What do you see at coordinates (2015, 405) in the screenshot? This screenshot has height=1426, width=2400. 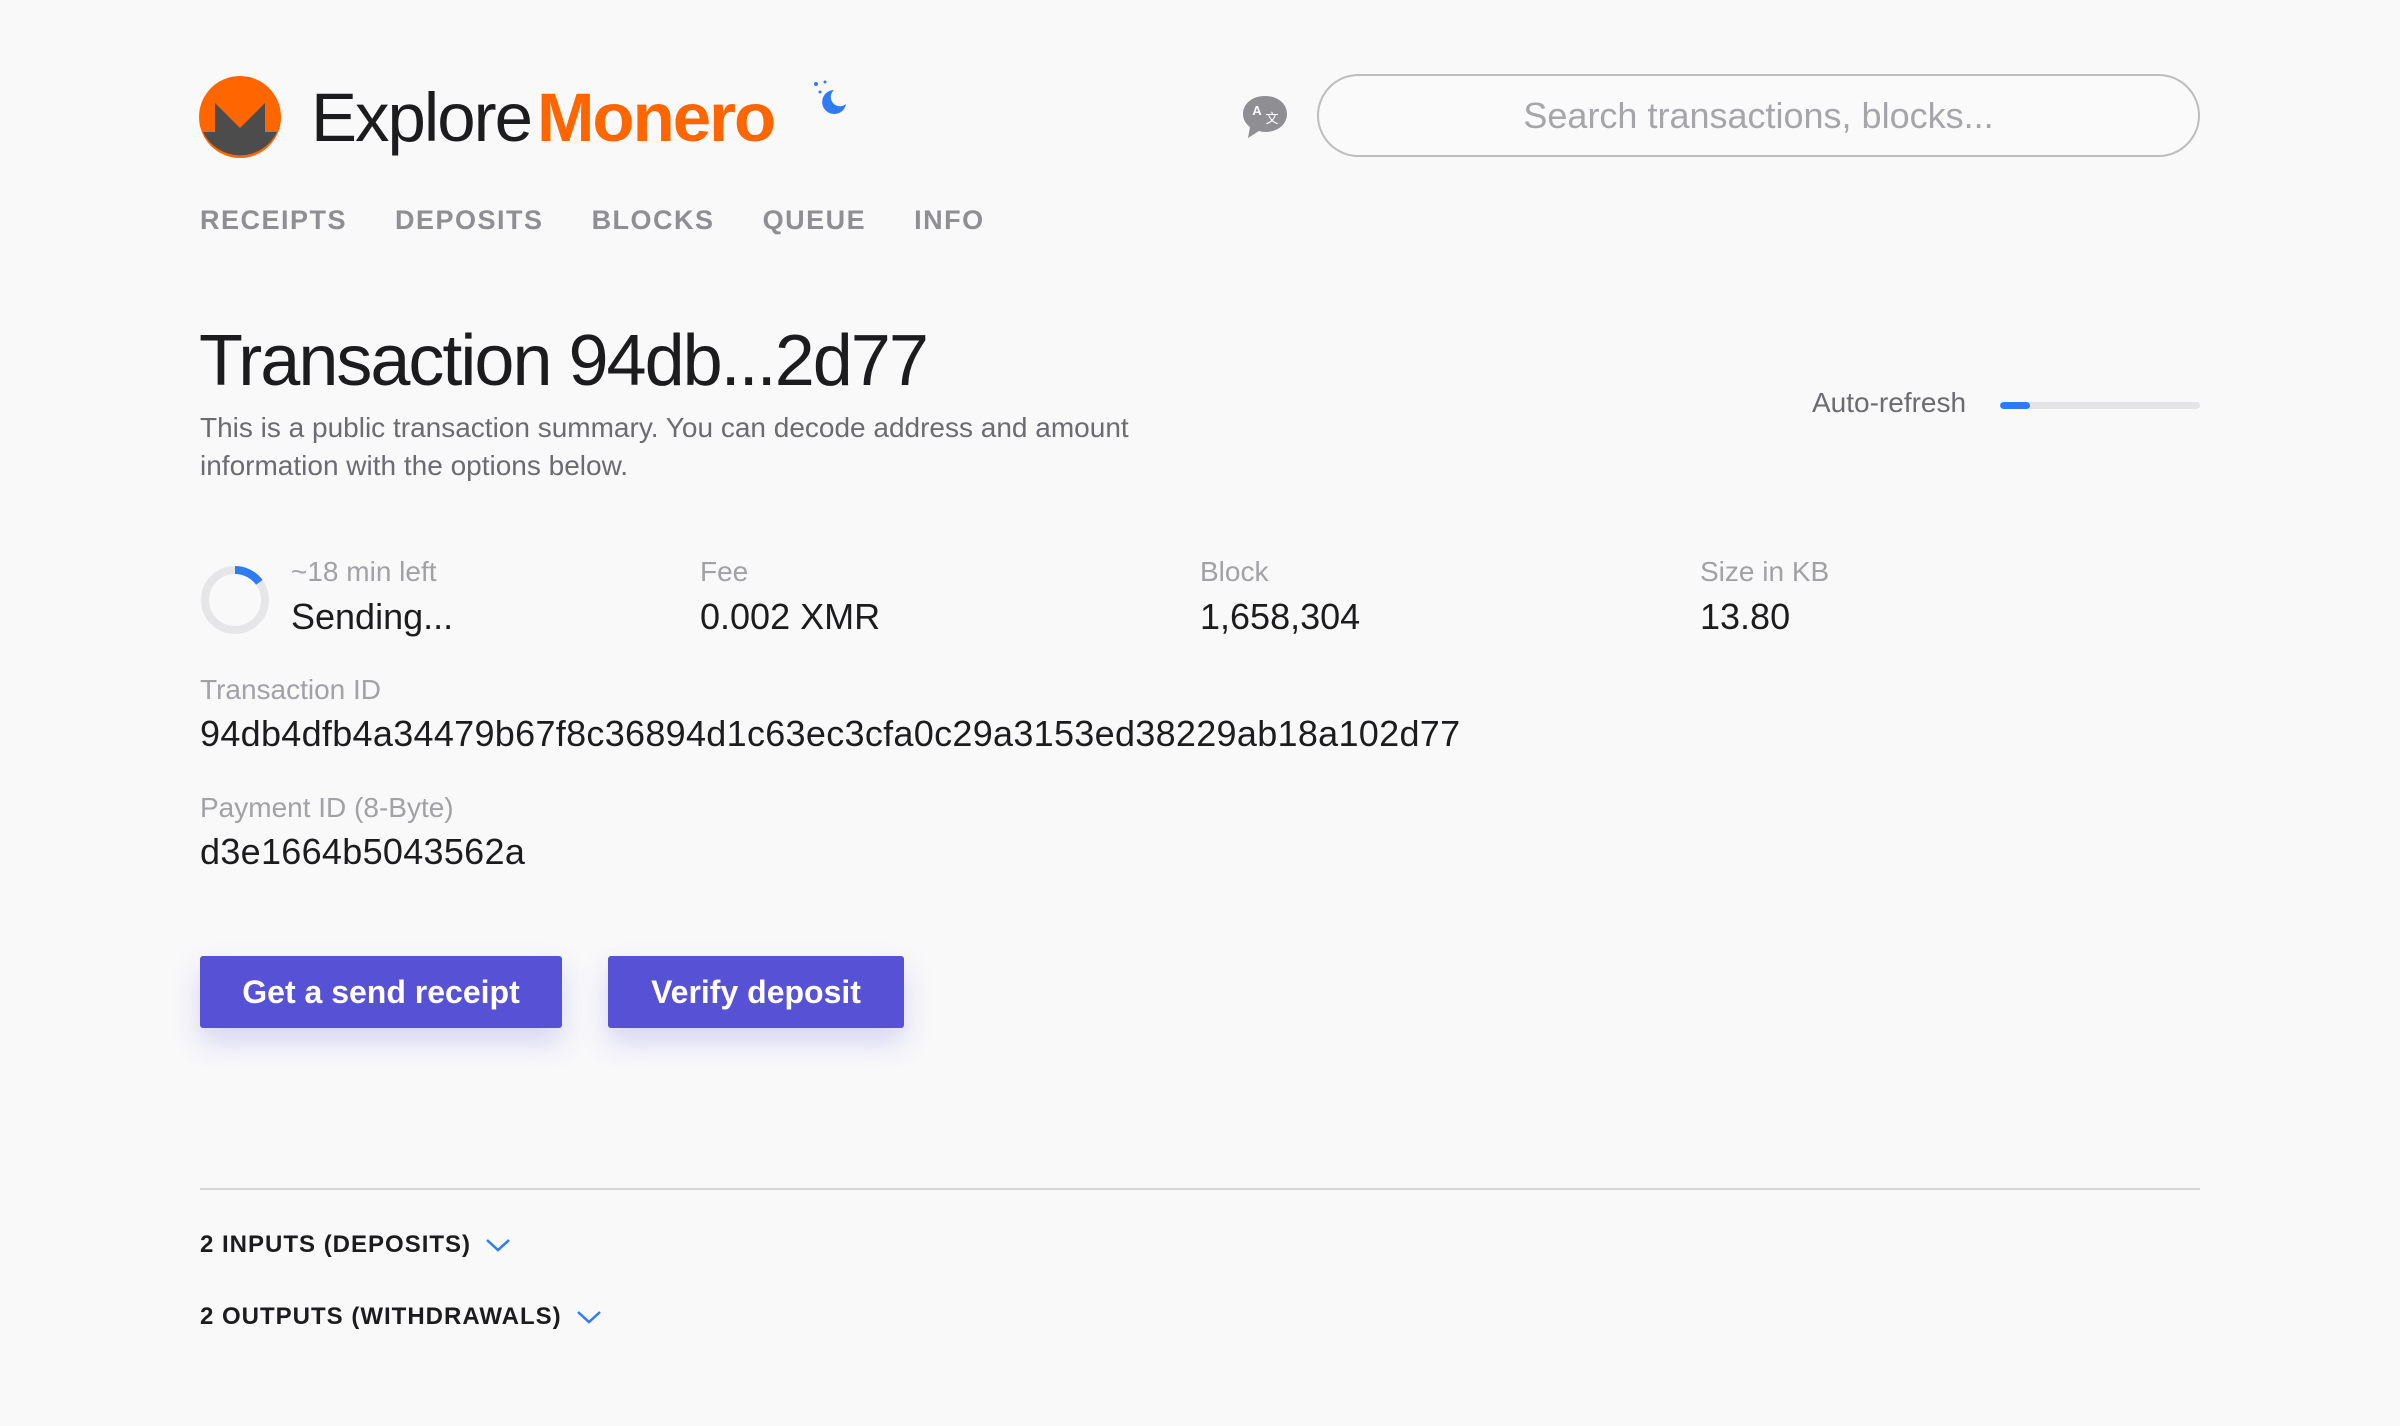 I see `auto-refresh-fill` at bounding box center [2015, 405].